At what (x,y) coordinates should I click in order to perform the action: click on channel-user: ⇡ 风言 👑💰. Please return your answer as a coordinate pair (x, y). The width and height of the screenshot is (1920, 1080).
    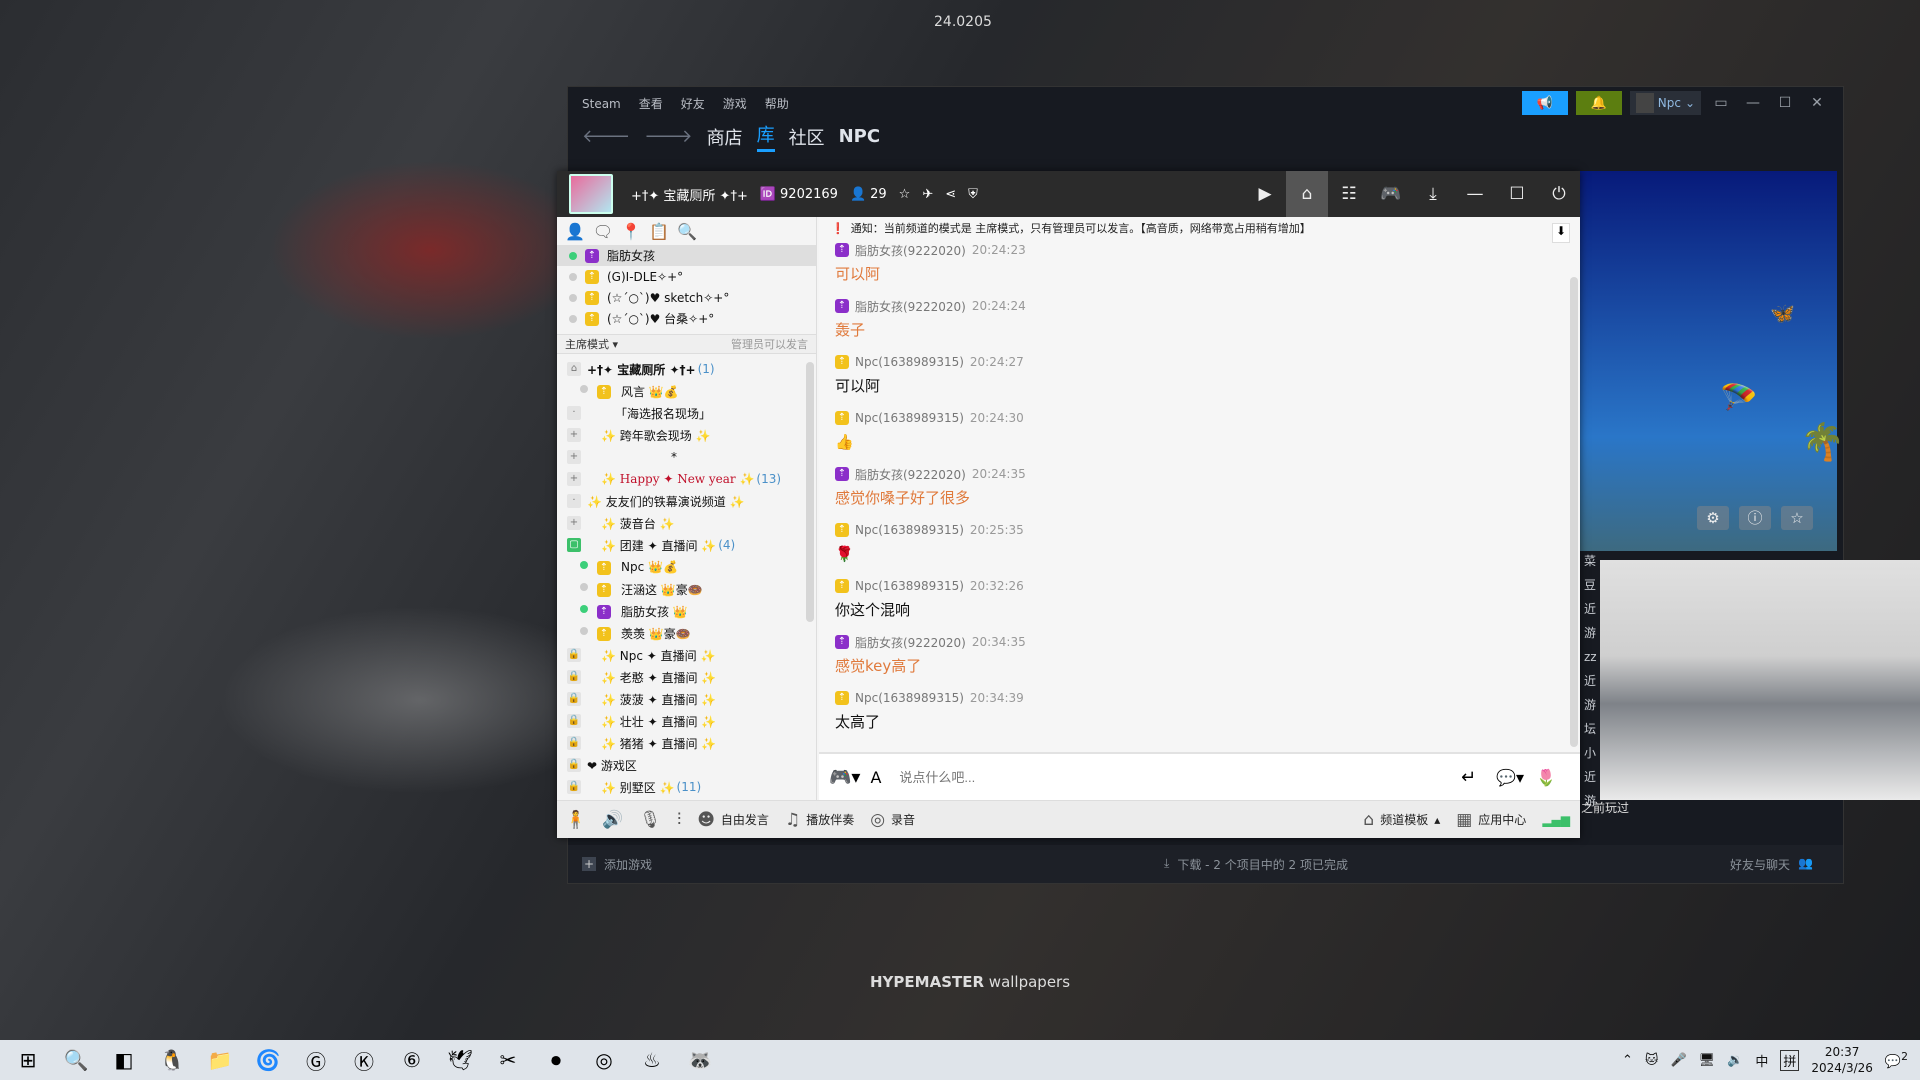
    Looking at the image, I should click on (681, 391).